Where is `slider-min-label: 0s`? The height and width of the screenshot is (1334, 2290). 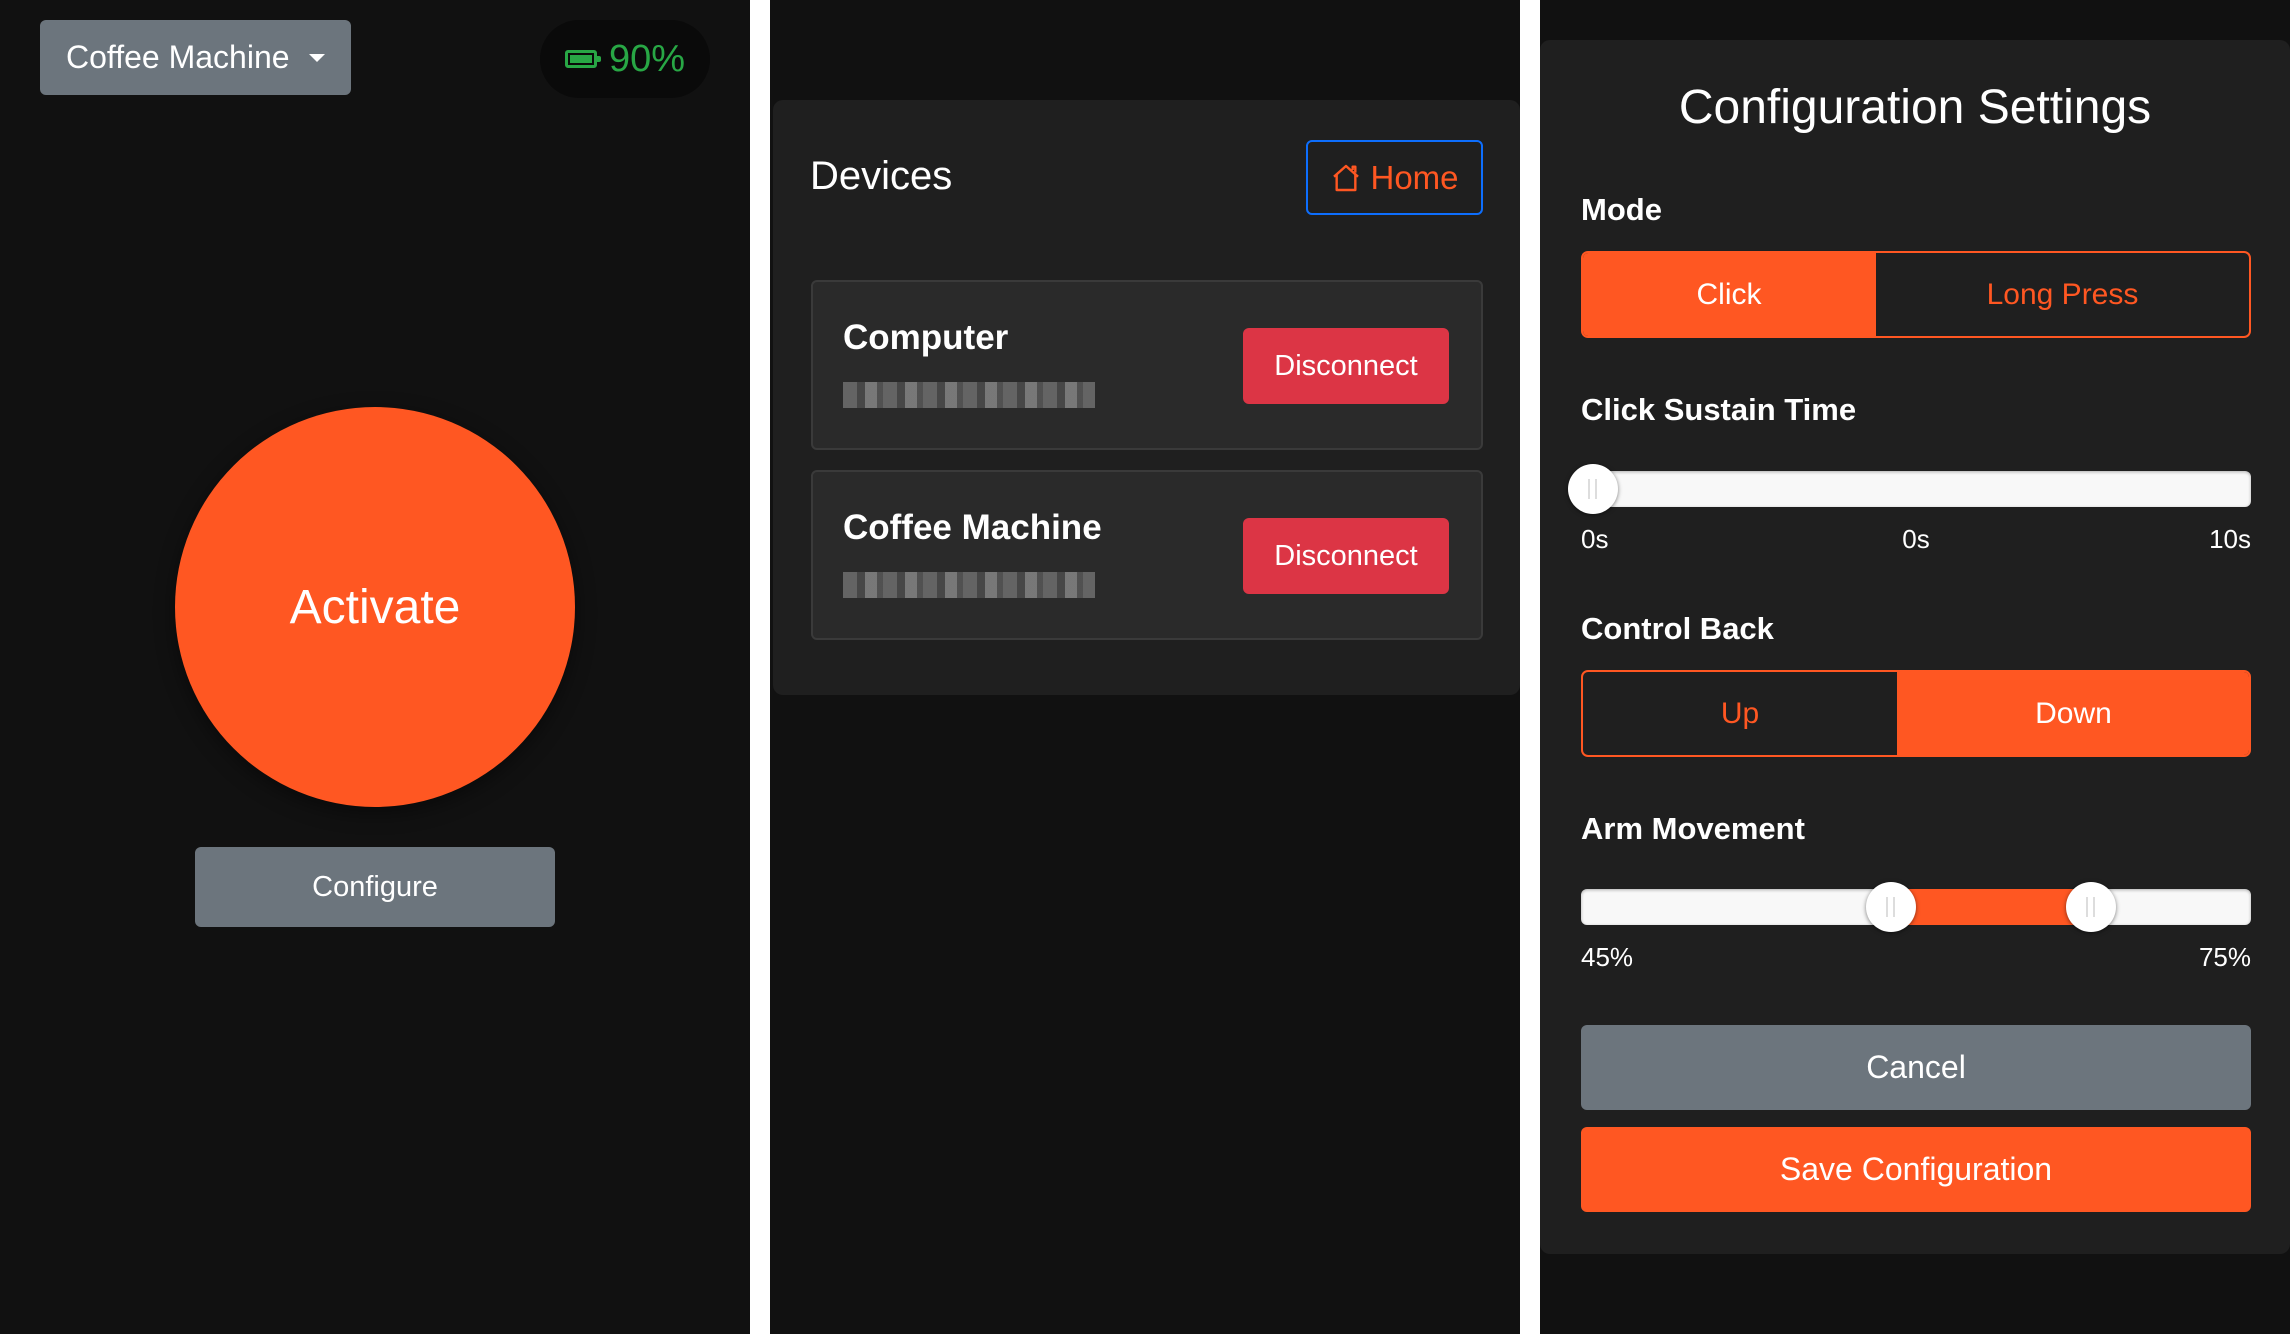 slider-min-label: 0s is located at coordinates (1595, 539).